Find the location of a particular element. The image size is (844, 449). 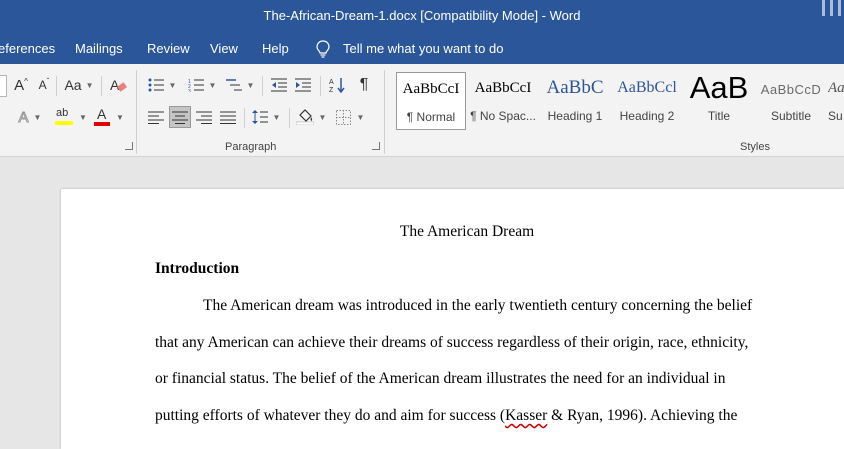

decrease-indent-icon is located at coordinates (279, 85).